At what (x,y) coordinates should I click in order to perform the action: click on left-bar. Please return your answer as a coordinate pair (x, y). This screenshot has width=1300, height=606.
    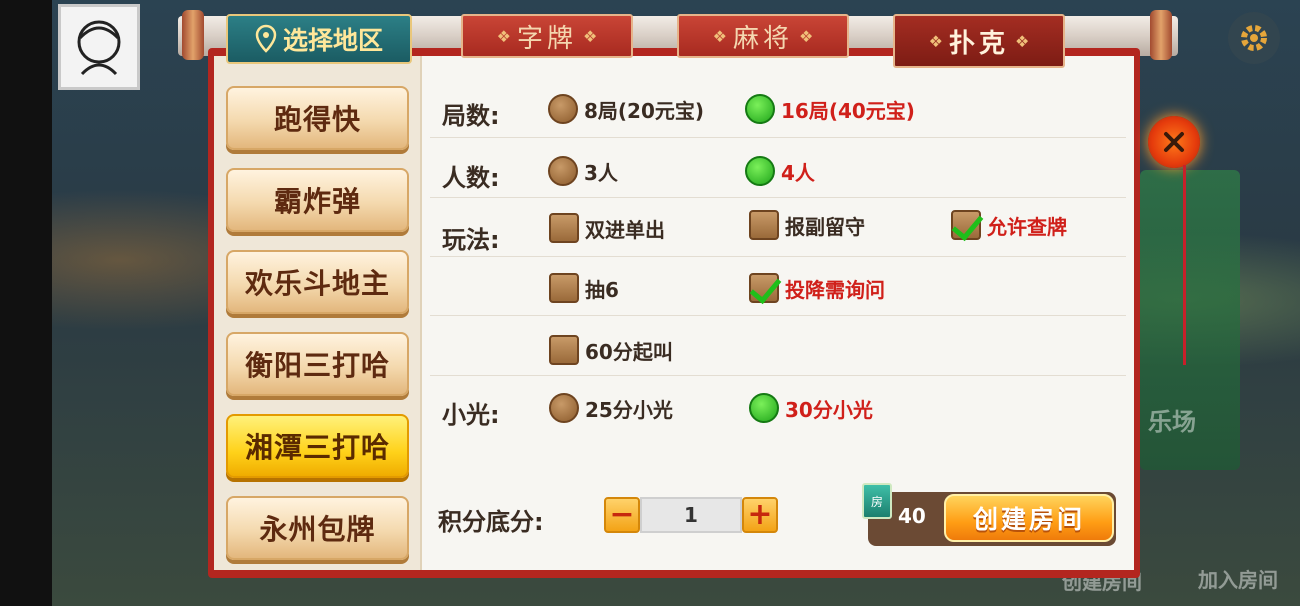
    Looking at the image, I should click on (26, 303).